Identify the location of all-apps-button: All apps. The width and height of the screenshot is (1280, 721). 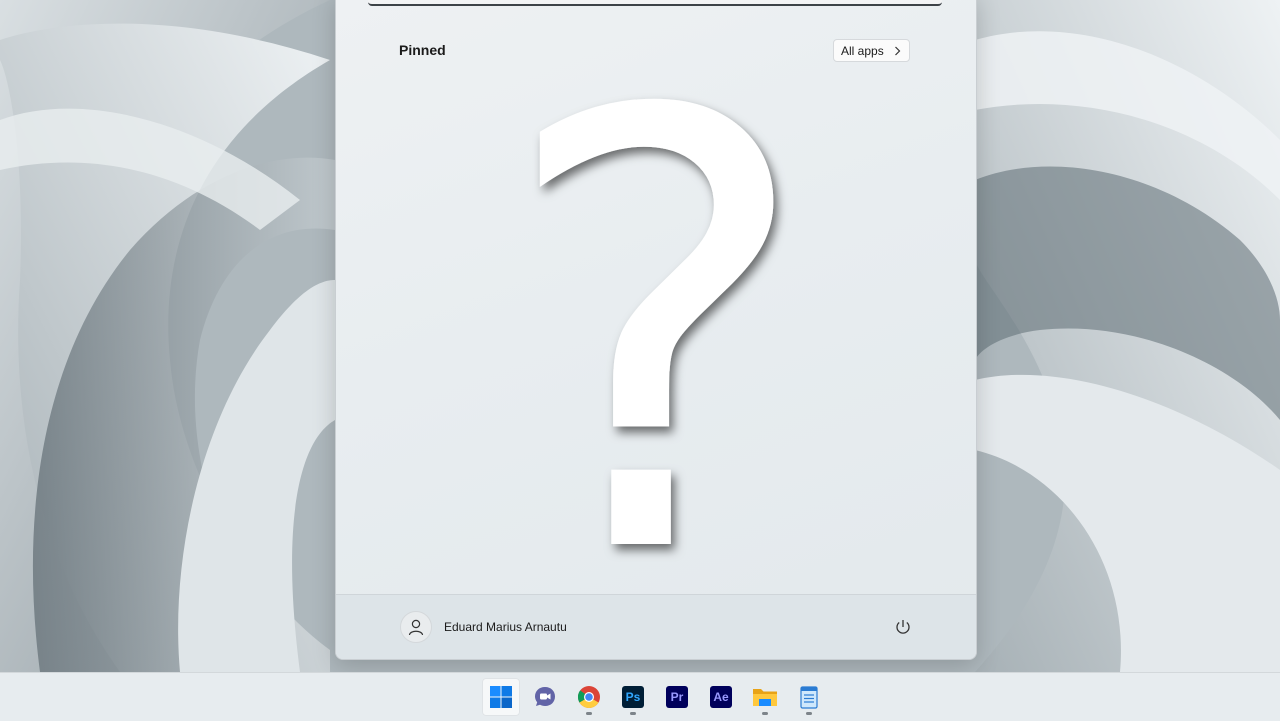
(871, 50).